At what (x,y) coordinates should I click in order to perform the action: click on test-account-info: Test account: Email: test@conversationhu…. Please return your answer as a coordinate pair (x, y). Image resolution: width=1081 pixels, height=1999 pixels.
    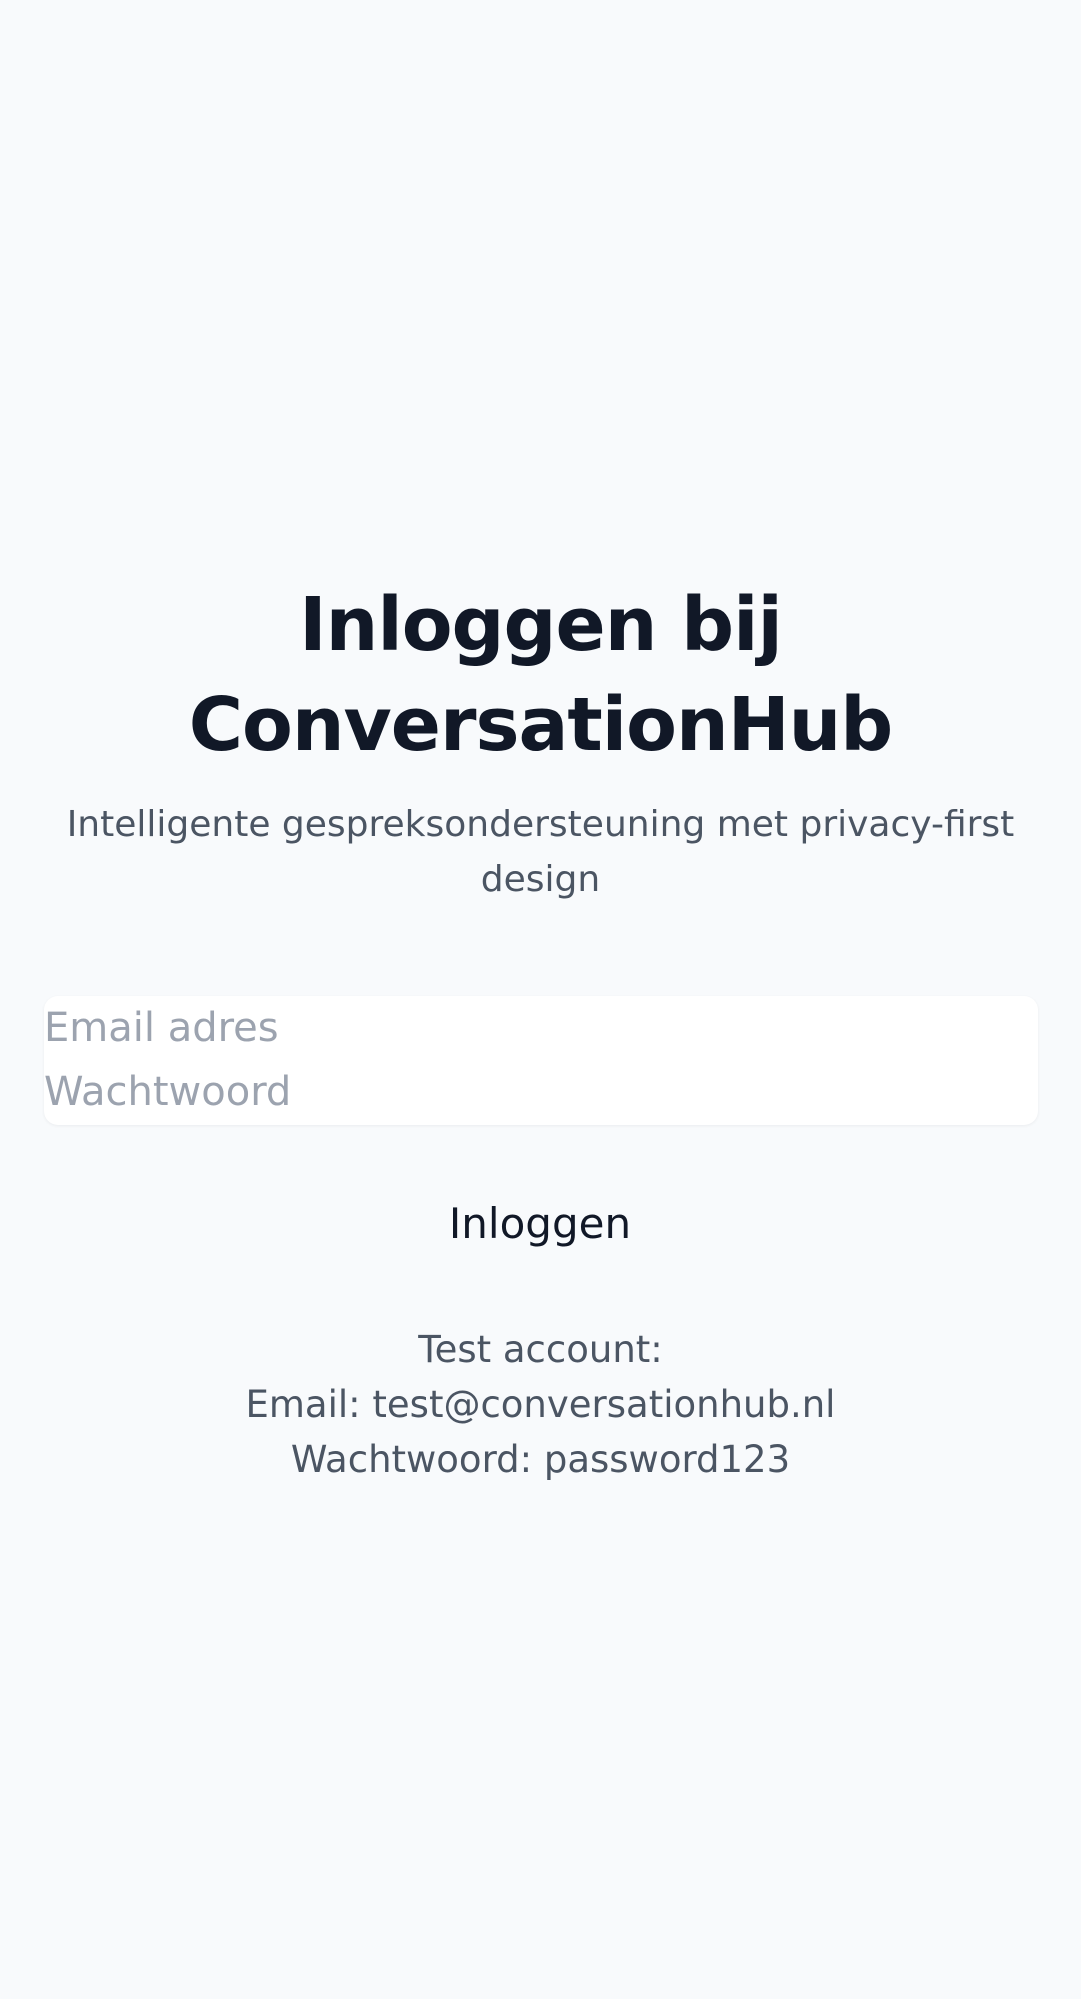
    Looking at the image, I should click on (540, 1404).